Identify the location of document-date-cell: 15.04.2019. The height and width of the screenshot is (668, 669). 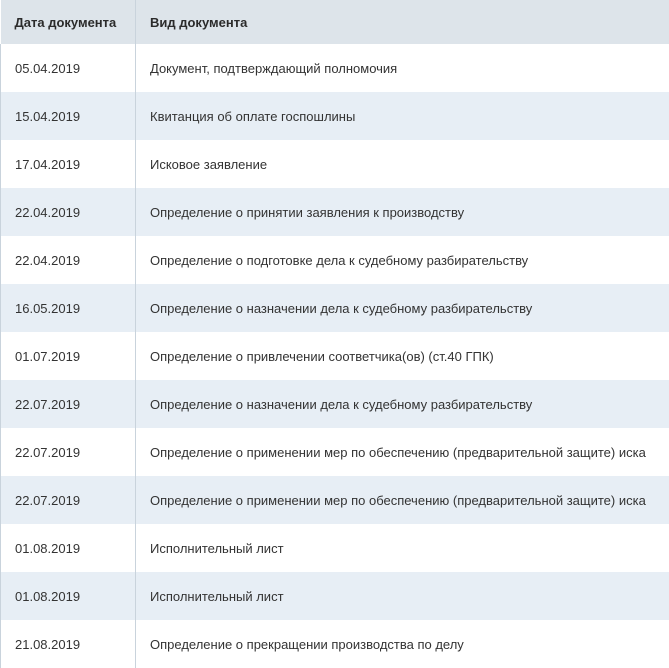
(68, 116).